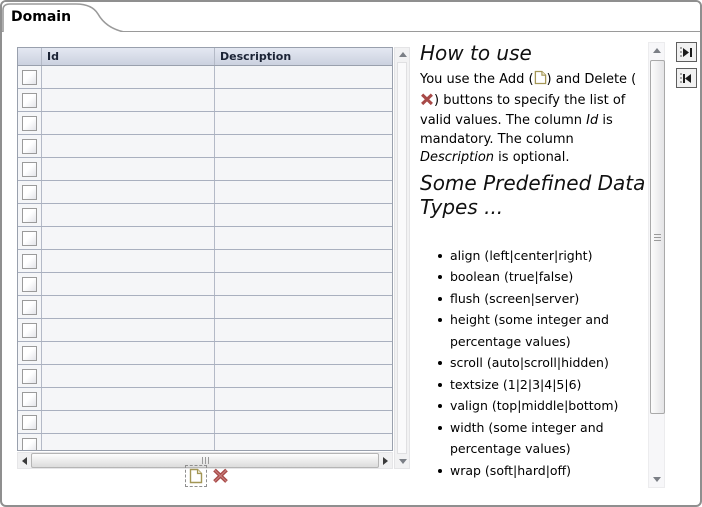 This screenshot has height=507, width=702. I want to click on checkbox-column-header, so click(29, 56).